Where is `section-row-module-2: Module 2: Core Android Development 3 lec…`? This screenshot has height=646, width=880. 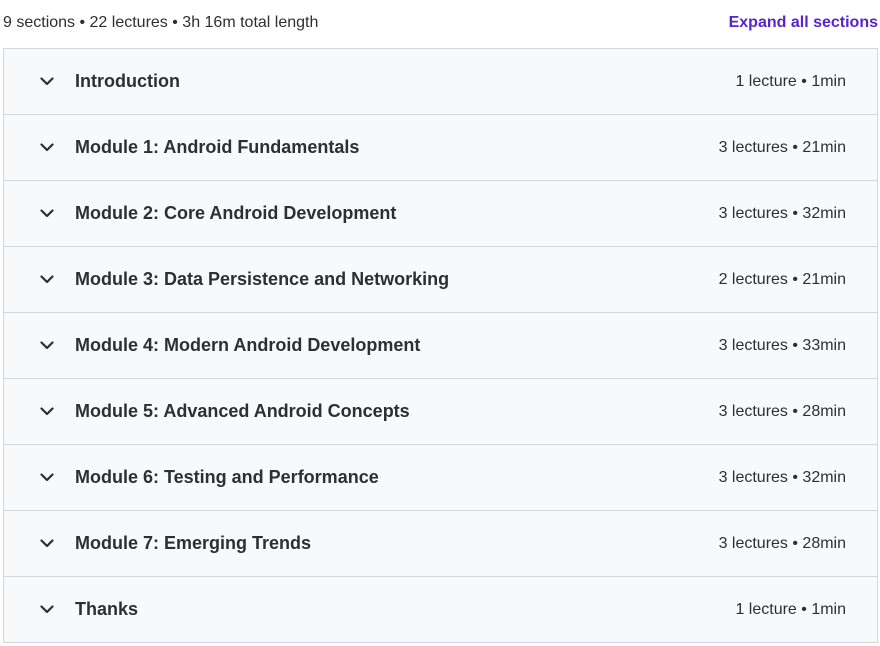 section-row-module-2: Module 2: Core Android Development 3 lec… is located at coordinates (440, 214).